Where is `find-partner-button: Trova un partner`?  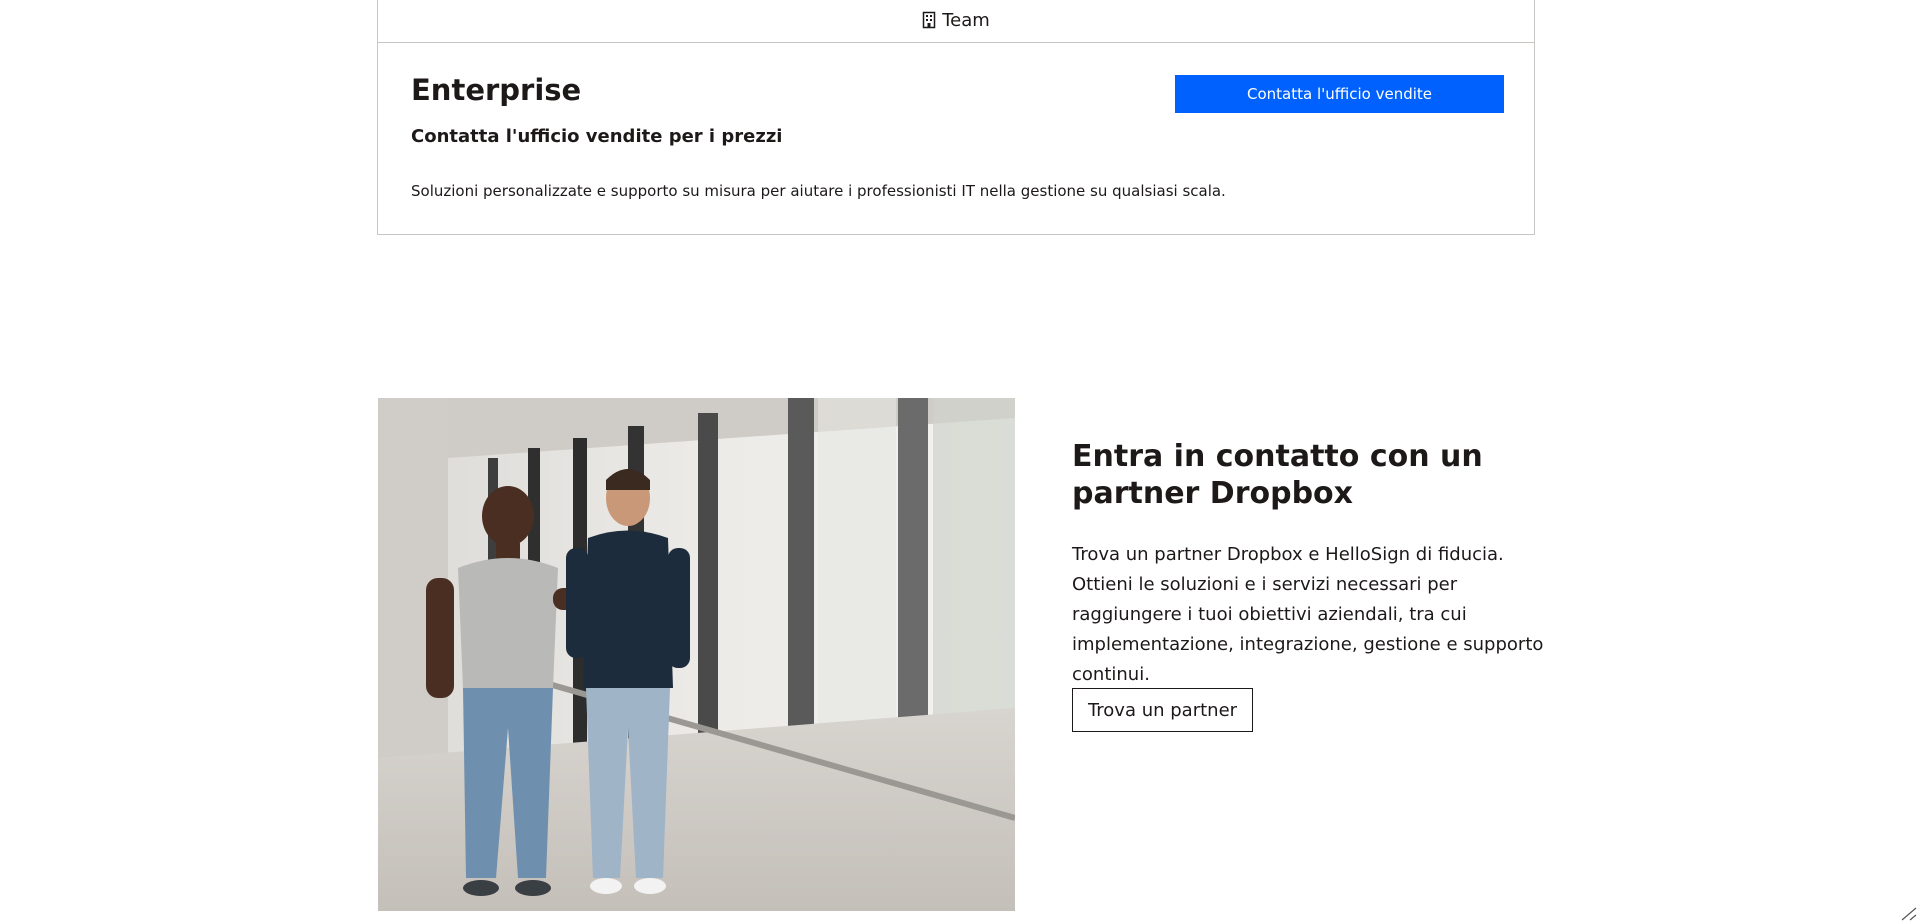 find-partner-button: Trova un partner is located at coordinates (1162, 710).